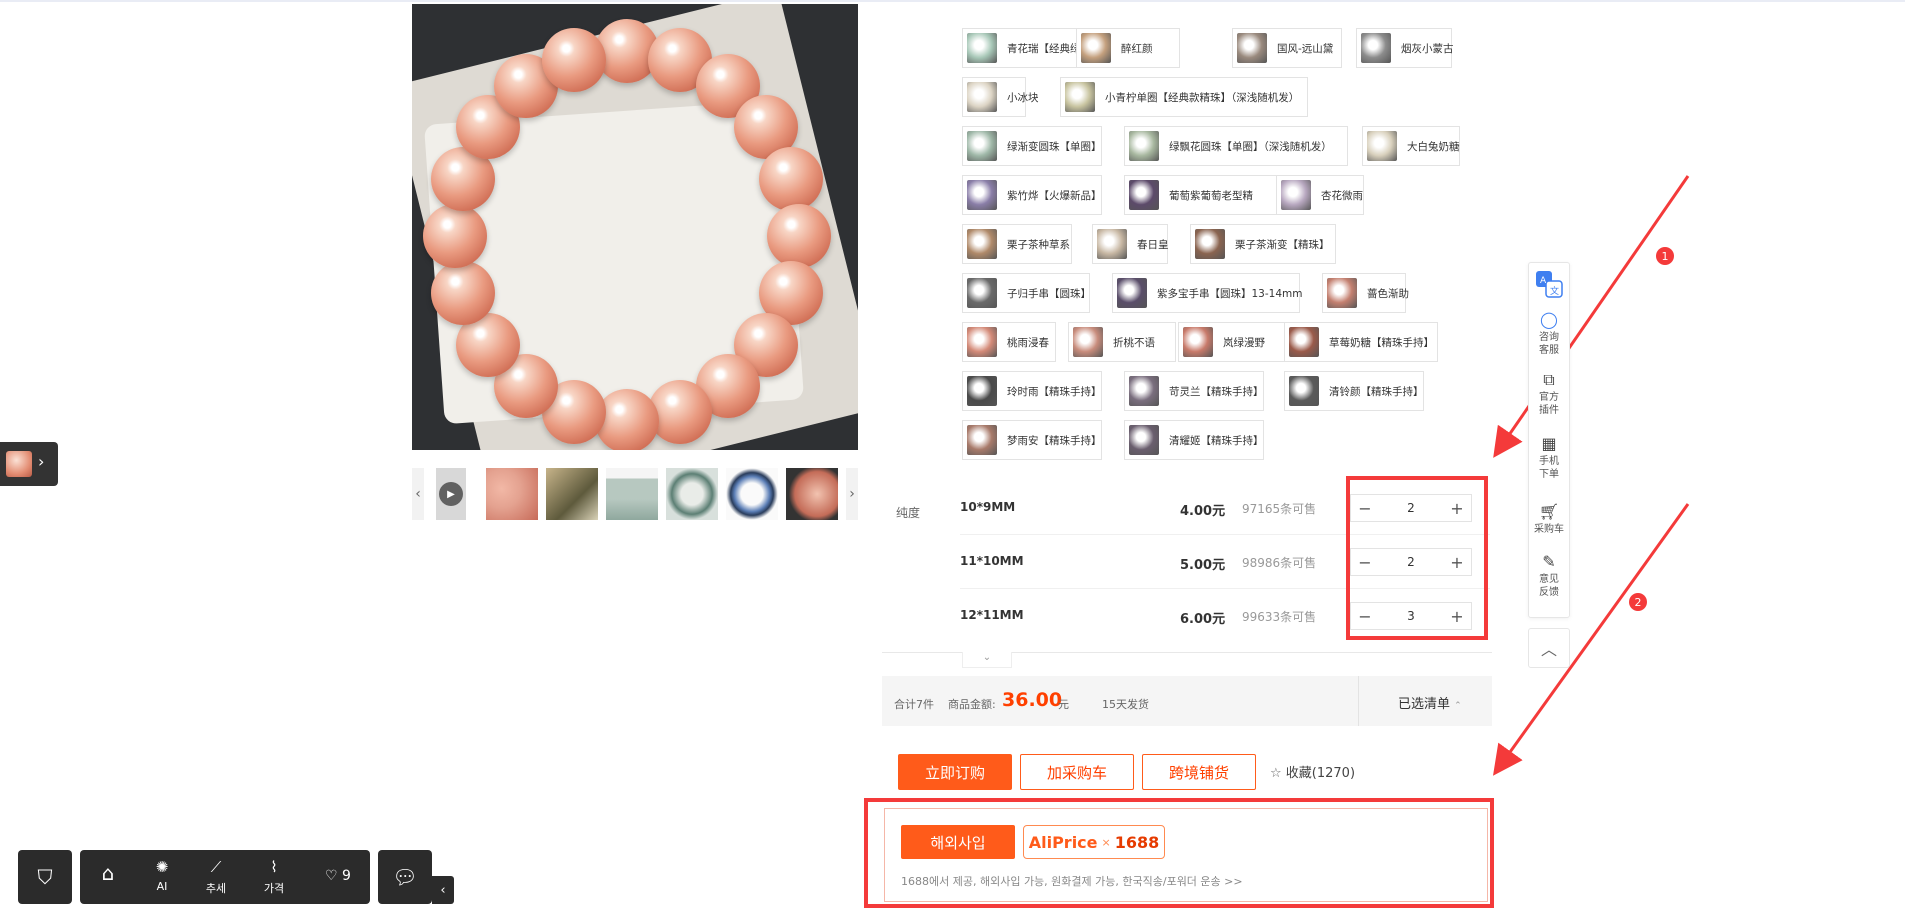 The height and width of the screenshot is (920, 1905). Describe the element at coordinates (1549, 511) in the screenshot. I see `cart-icon: 🛒︎` at that location.